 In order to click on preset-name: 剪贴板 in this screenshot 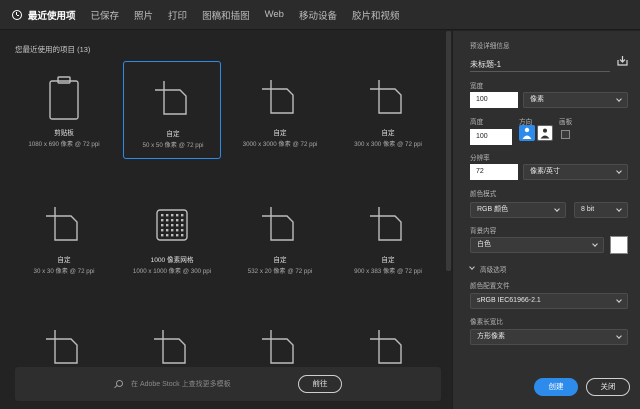, I will do `click(64, 133)`.